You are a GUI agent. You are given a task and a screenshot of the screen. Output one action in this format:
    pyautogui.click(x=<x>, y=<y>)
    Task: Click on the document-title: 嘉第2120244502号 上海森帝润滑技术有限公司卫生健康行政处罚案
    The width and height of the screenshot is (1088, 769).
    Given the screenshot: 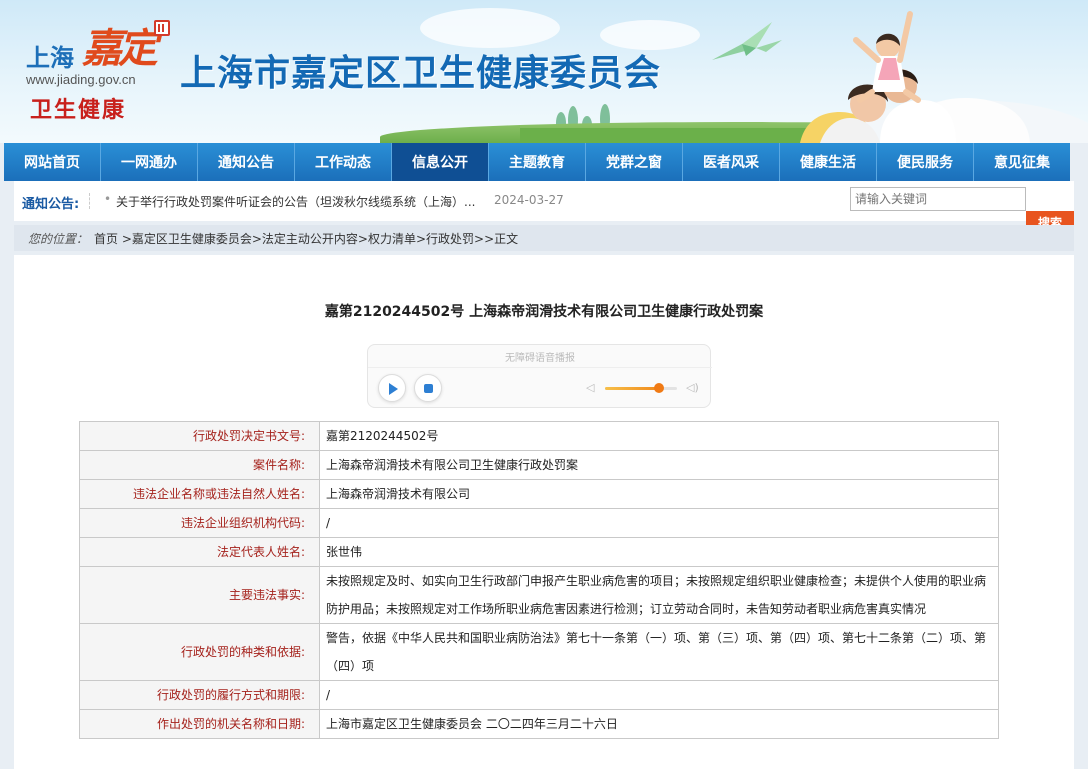 What is the action you would take?
    pyautogui.click(x=544, y=312)
    